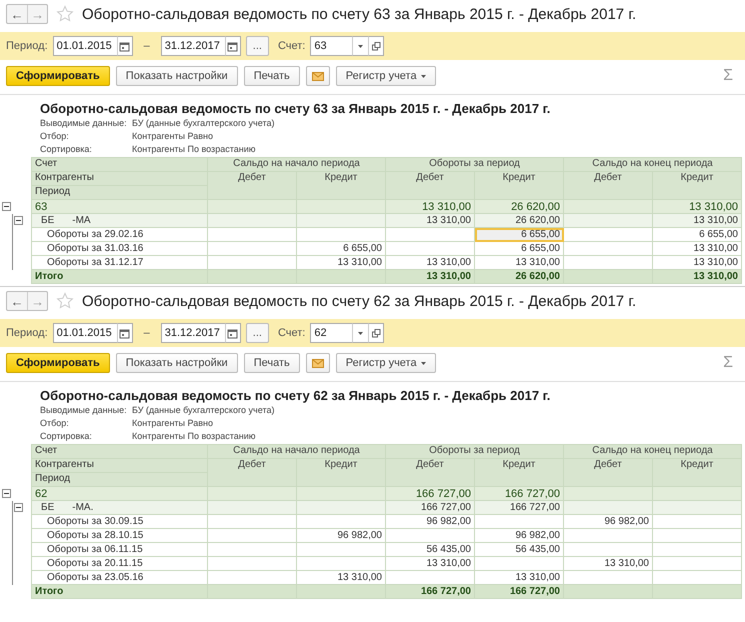  Describe the element at coordinates (95, 522) in the screenshot. I see `row-label: Обороты за 30.09.15` at that location.